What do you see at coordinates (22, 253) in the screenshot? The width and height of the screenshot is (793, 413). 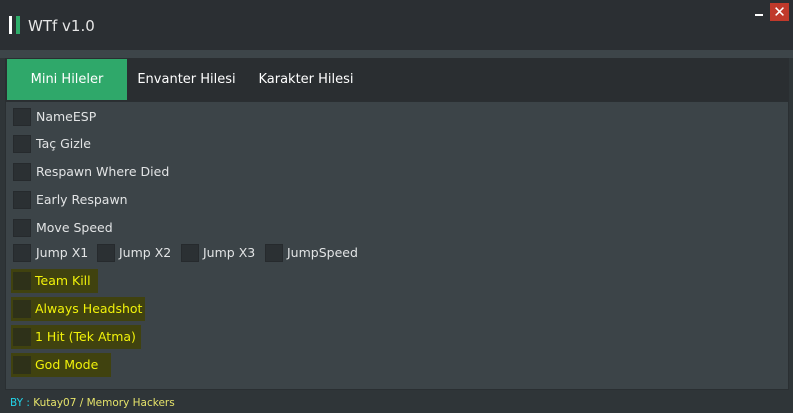 I see `jump-x1-checkbox` at bounding box center [22, 253].